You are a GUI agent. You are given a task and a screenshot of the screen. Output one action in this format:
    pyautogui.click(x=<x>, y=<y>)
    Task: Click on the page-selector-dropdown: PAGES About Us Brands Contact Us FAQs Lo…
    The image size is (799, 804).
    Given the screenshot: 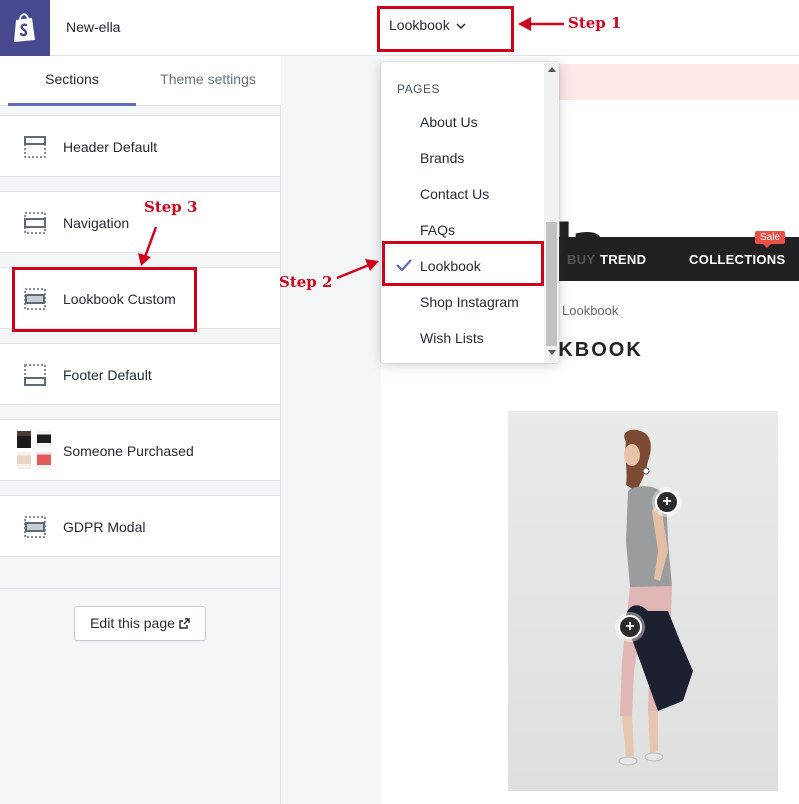 What is the action you would take?
    pyautogui.click(x=470, y=212)
    